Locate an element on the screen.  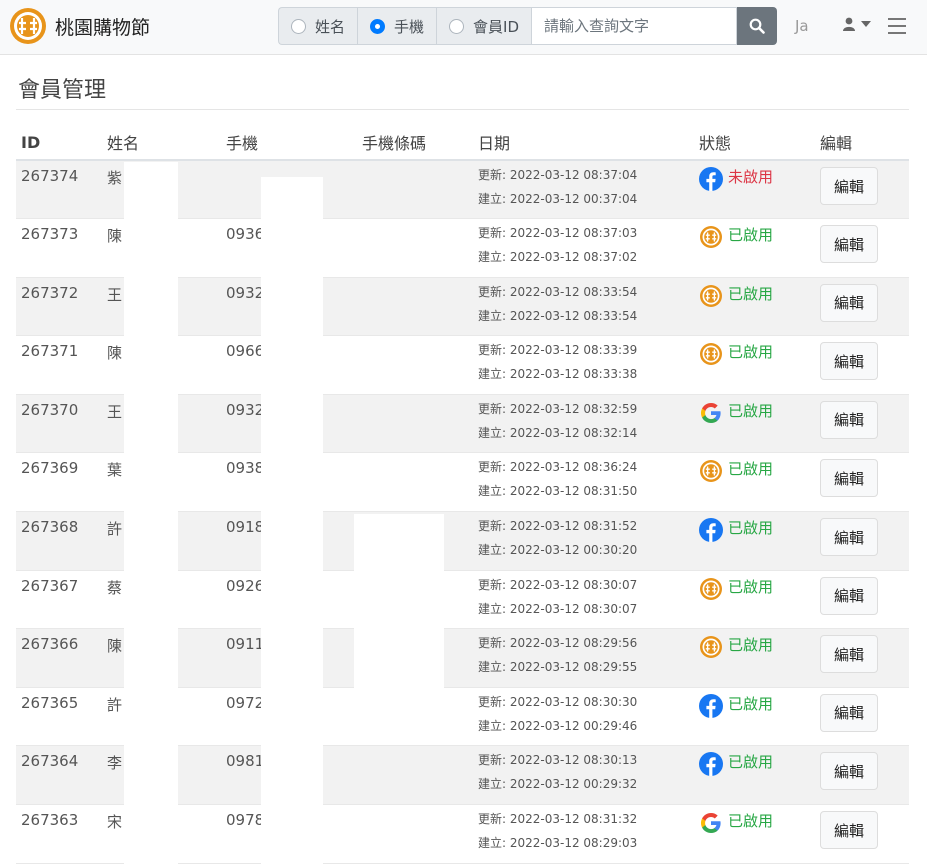
page-title: 會員管理 is located at coordinates (62, 90).